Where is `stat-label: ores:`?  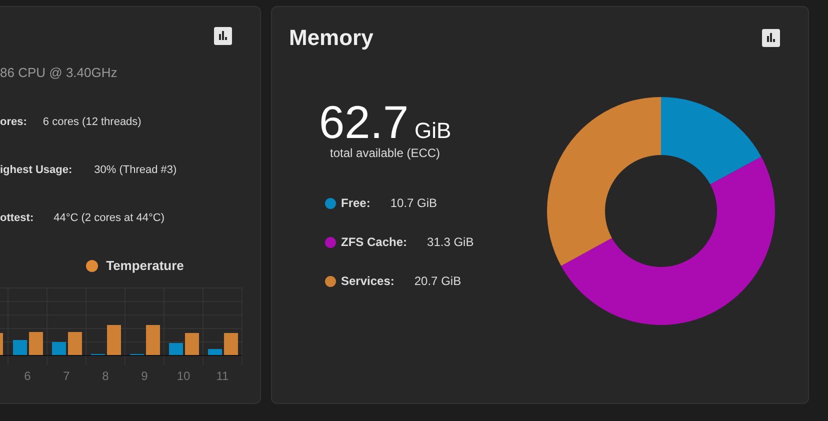
stat-label: ores: is located at coordinates (13, 122).